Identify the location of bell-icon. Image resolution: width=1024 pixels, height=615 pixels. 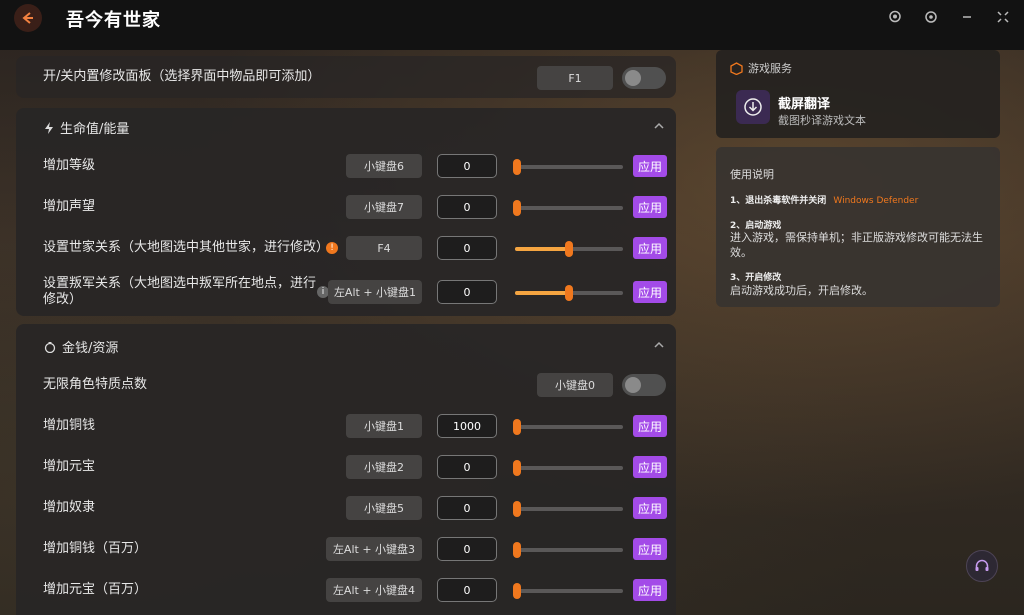
(895, 16).